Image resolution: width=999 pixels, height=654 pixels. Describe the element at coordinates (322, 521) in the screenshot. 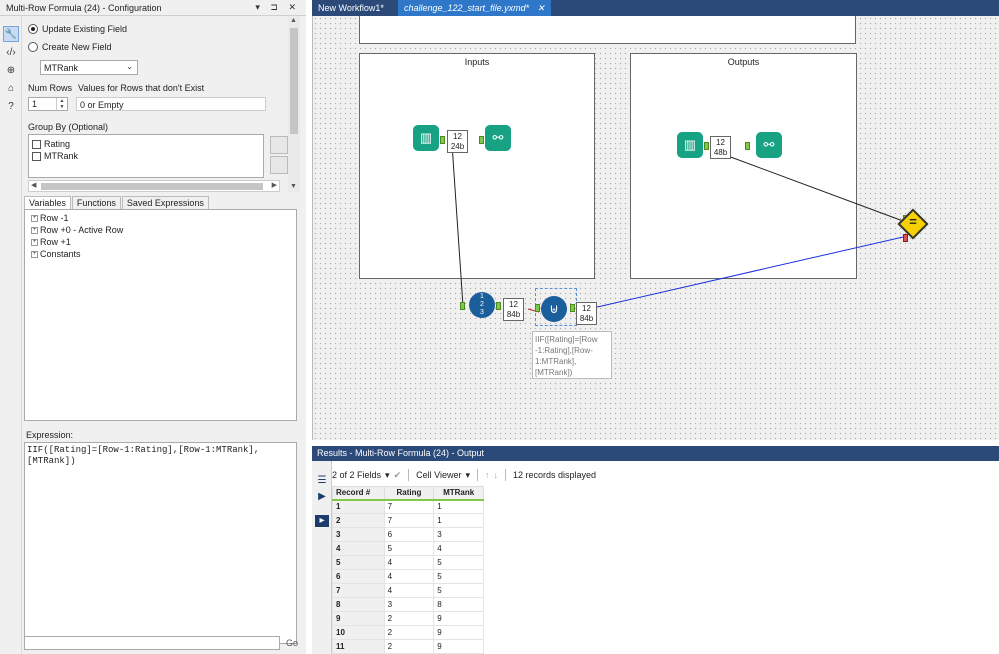

I see `output-tag-icon: ▸` at that location.